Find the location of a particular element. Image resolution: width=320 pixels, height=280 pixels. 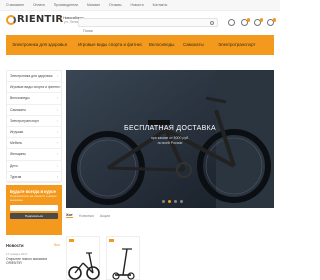

location-pin-icon: ● is located at coordinates (61, 18).